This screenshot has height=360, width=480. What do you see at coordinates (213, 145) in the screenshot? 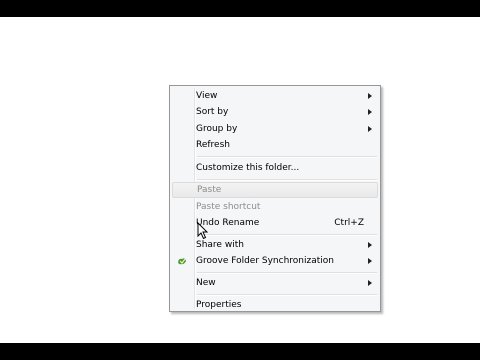
I see `menu-item-label: Refresh` at bounding box center [213, 145].